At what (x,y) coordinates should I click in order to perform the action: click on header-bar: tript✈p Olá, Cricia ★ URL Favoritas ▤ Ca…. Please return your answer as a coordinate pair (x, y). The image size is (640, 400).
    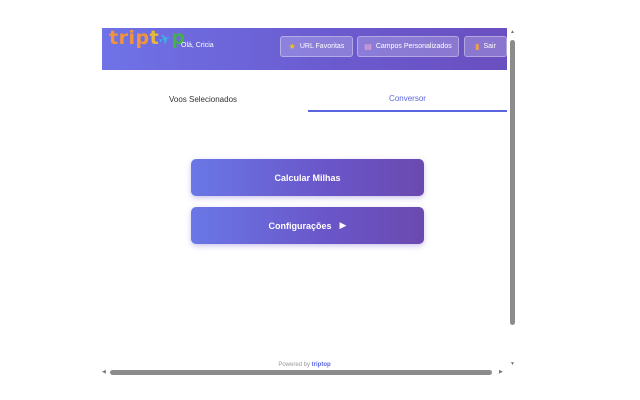
    Looking at the image, I should click on (304, 49).